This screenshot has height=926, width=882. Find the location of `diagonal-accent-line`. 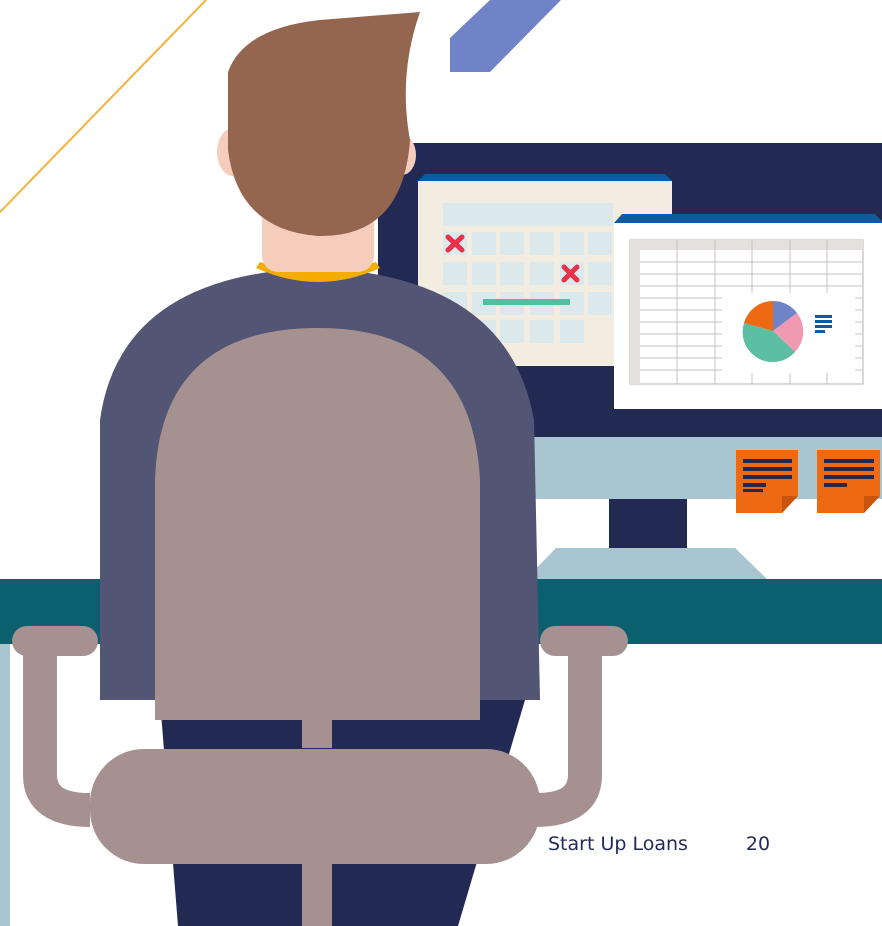

diagonal-accent-line is located at coordinates (103, 106).